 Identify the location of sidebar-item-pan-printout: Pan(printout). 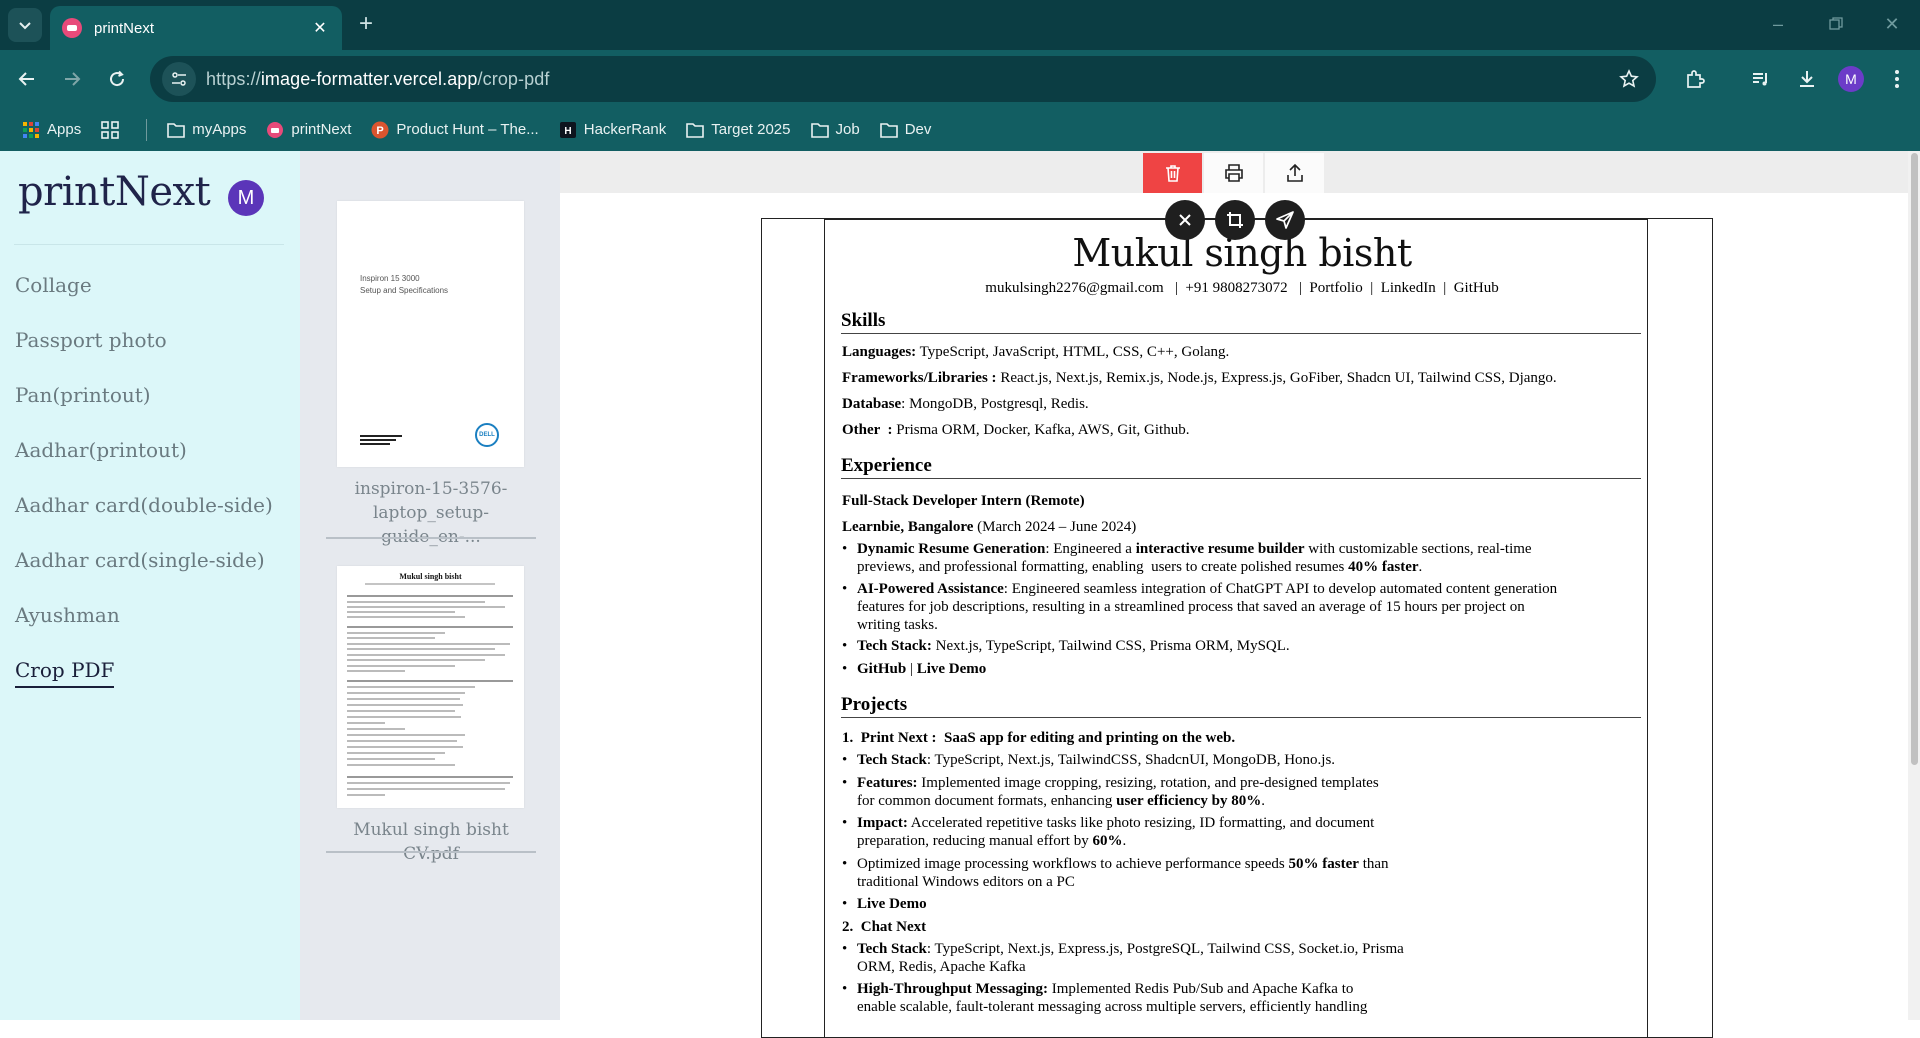
(144, 406).